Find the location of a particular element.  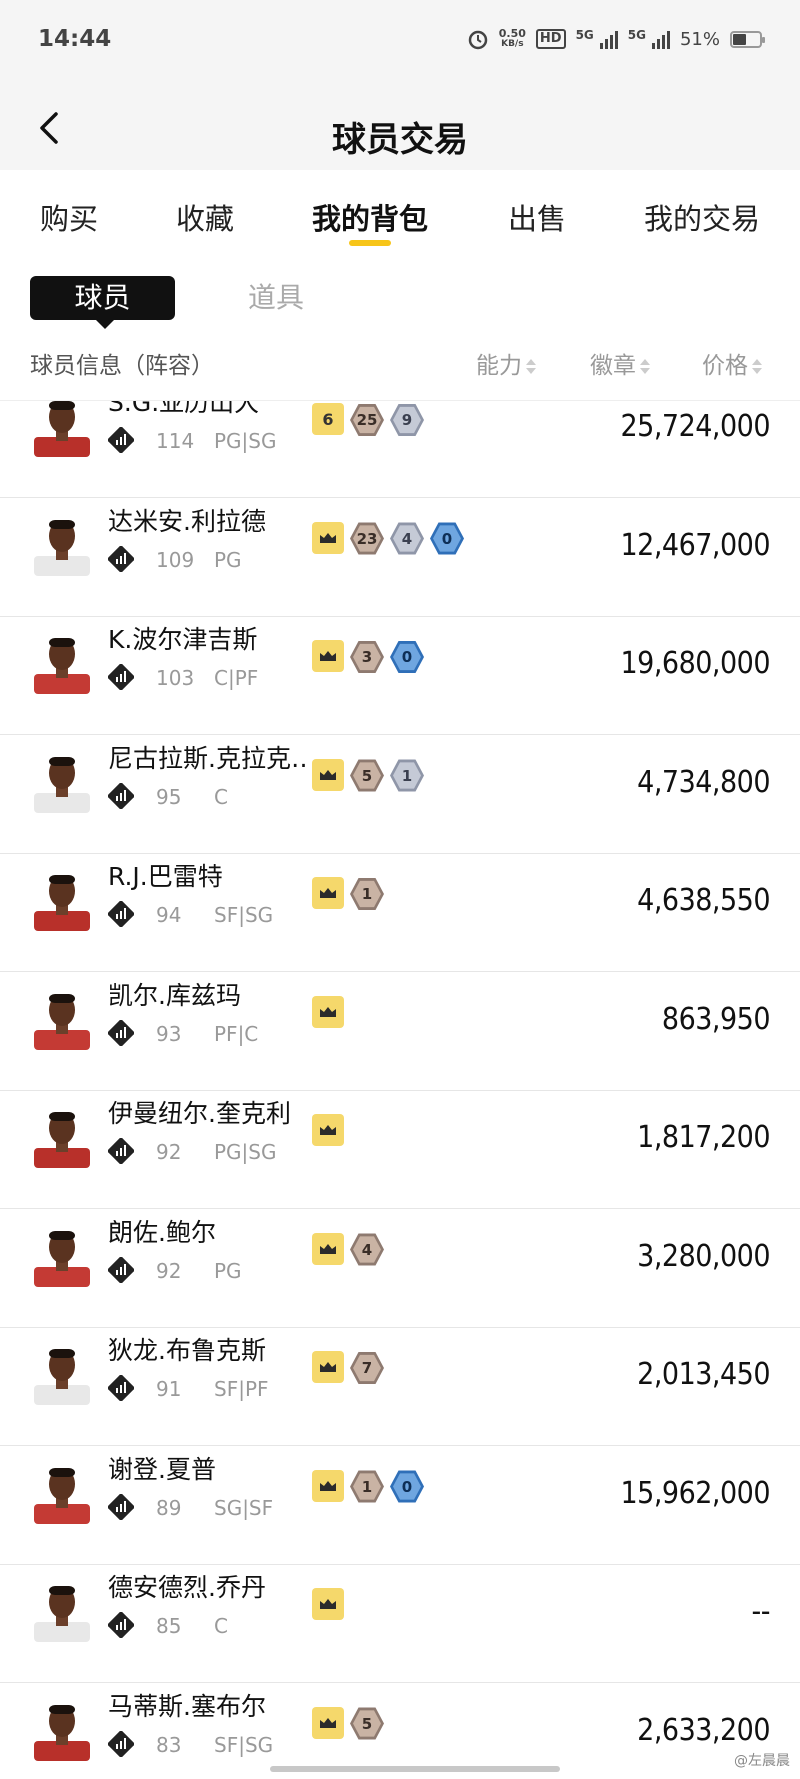

player-price: 4,734,800 is located at coordinates (703, 782).